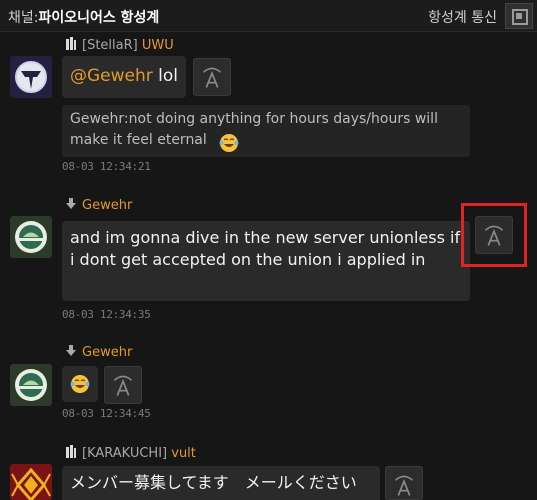 This screenshot has height=500, width=537. I want to click on highlight-box, so click(494, 235).